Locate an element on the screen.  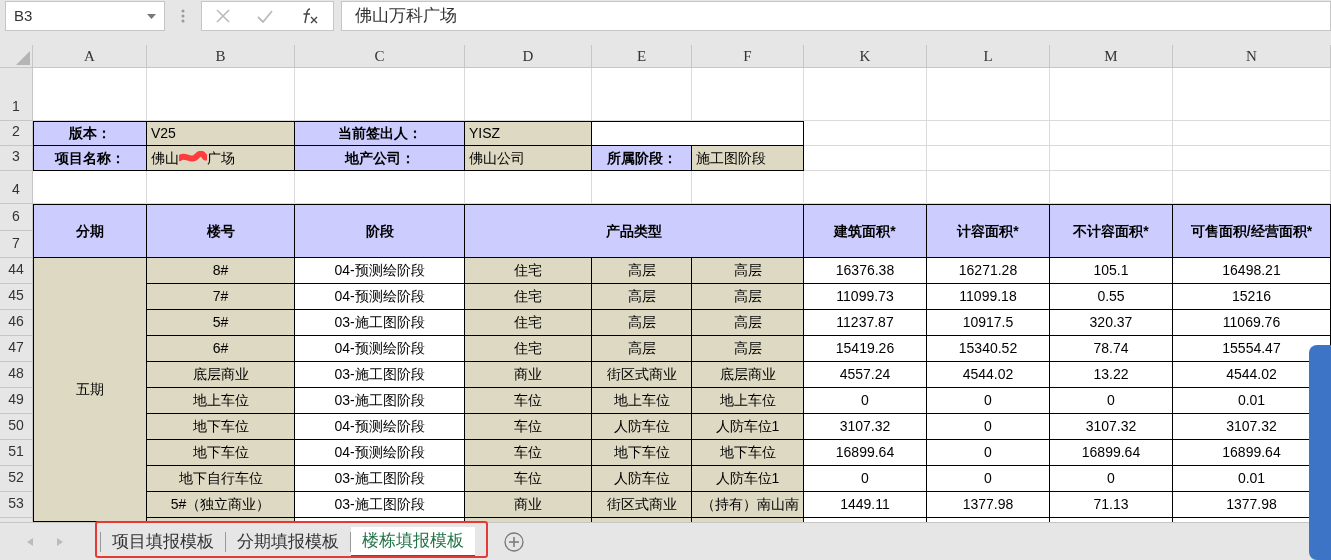
sheet-tab: 楼栋填报模板 is located at coordinates (413, 541).